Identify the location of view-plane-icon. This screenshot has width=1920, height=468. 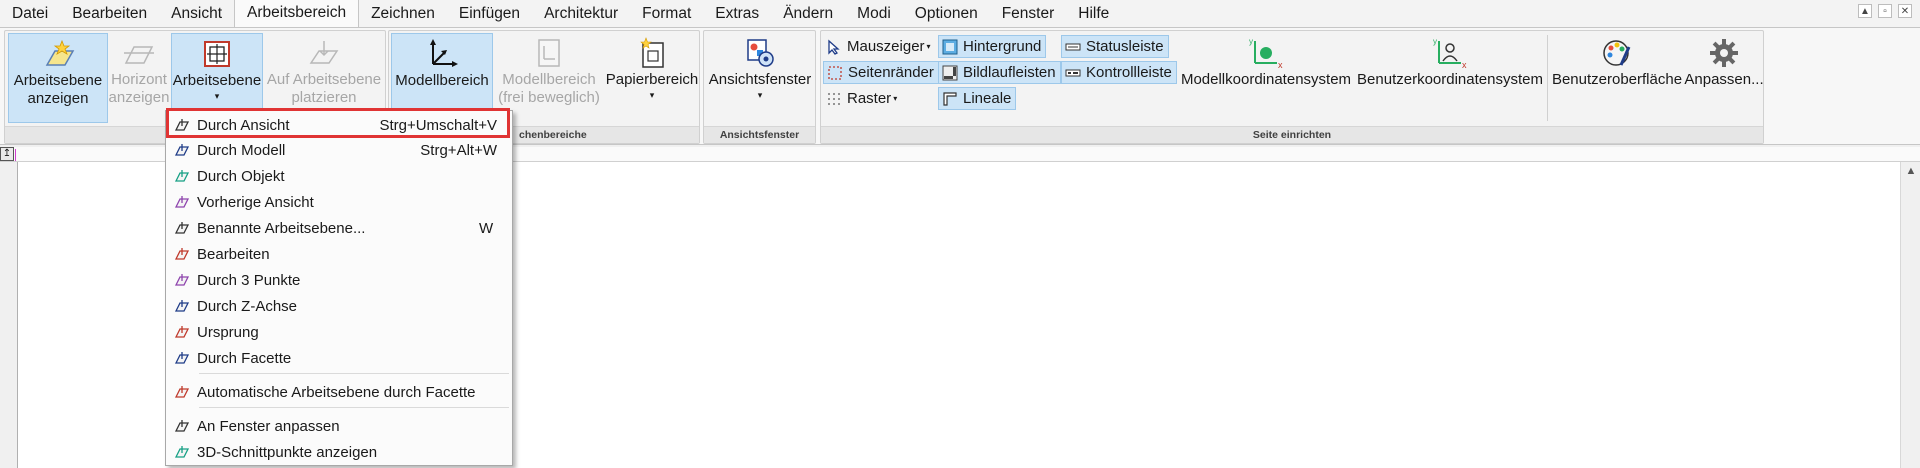
(182, 125).